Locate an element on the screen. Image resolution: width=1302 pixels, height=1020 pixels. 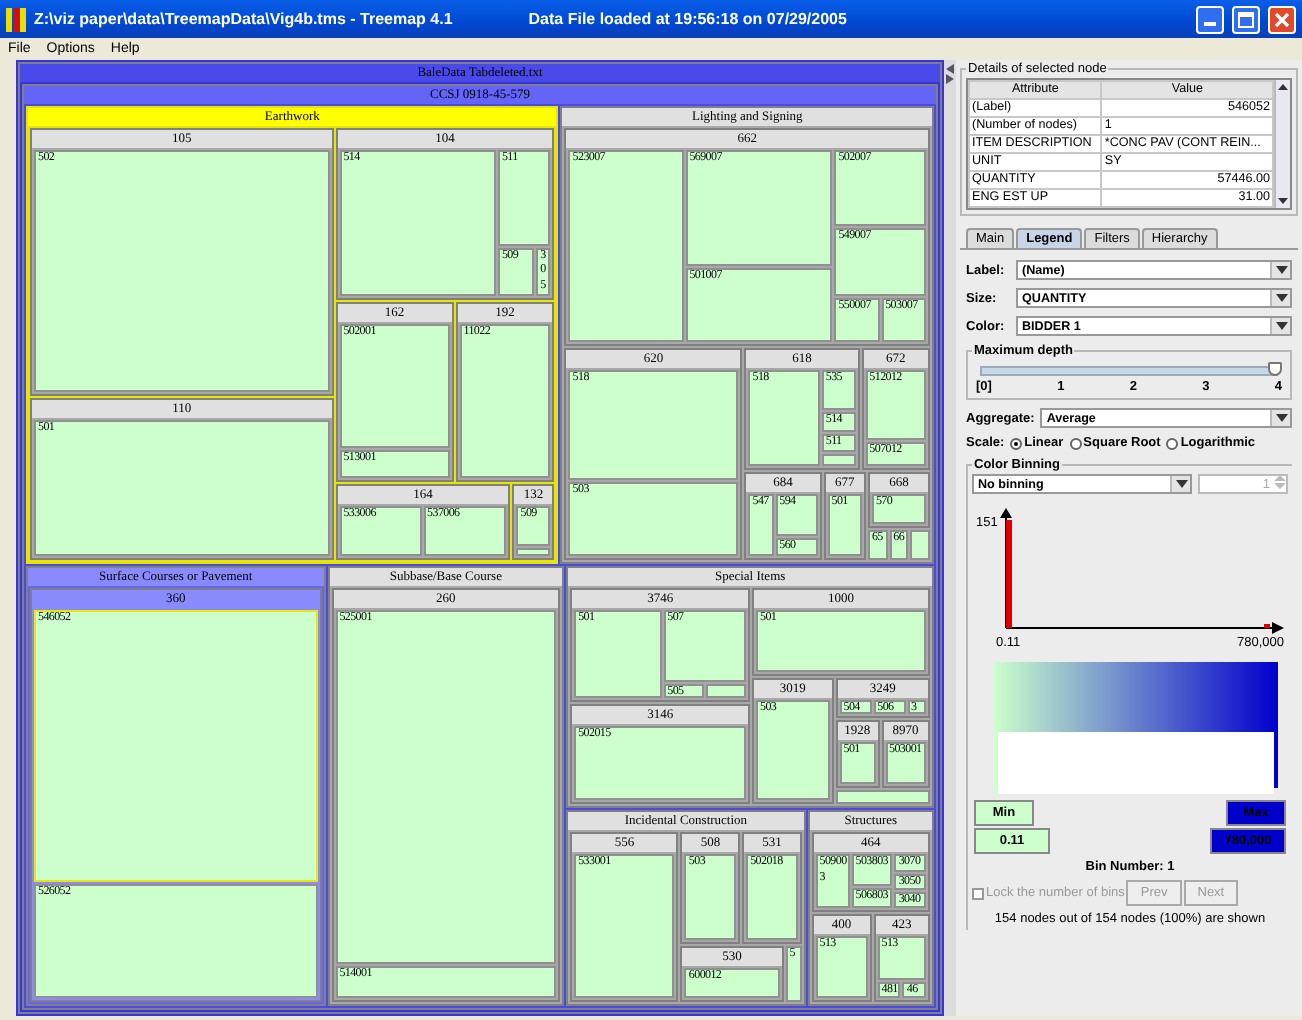
depth-slider is located at coordinates (1129, 371).